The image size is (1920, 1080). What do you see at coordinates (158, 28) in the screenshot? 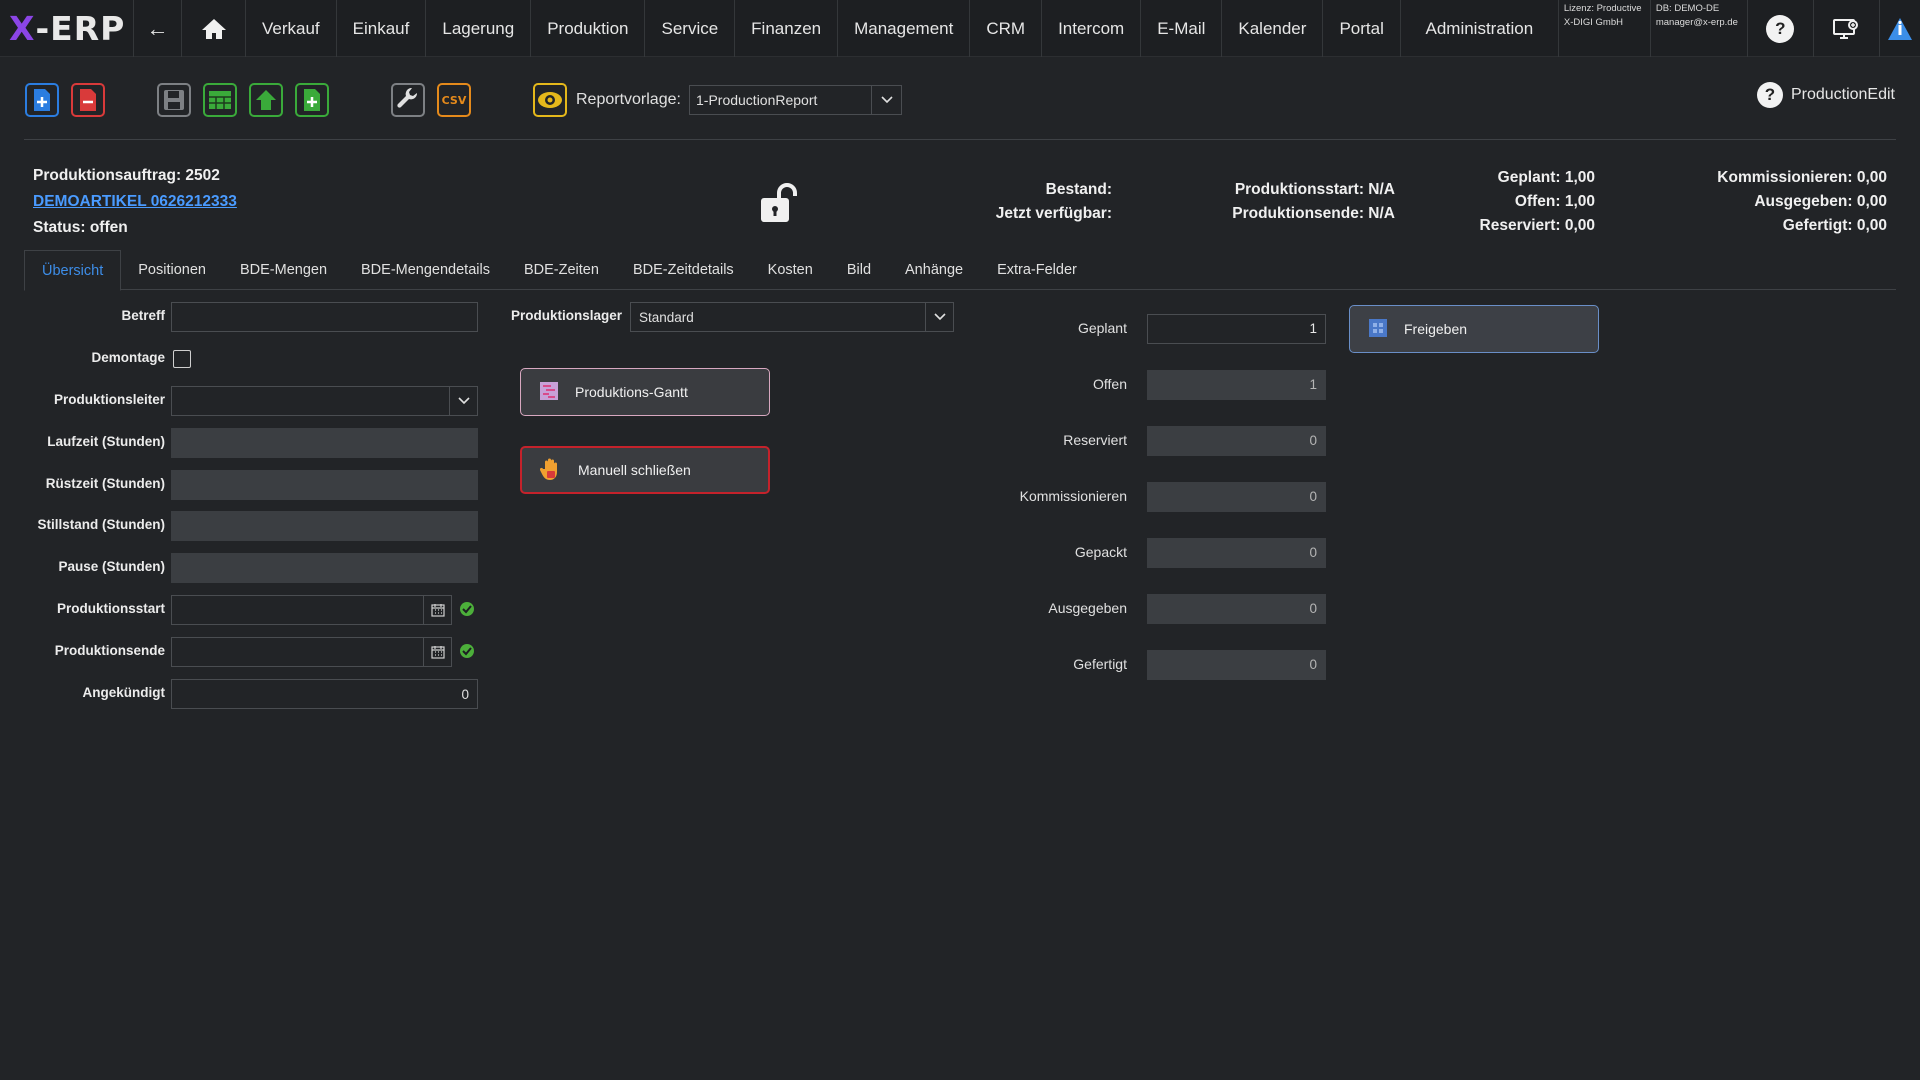
I see `back-icon: ←` at bounding box center [158, 28].